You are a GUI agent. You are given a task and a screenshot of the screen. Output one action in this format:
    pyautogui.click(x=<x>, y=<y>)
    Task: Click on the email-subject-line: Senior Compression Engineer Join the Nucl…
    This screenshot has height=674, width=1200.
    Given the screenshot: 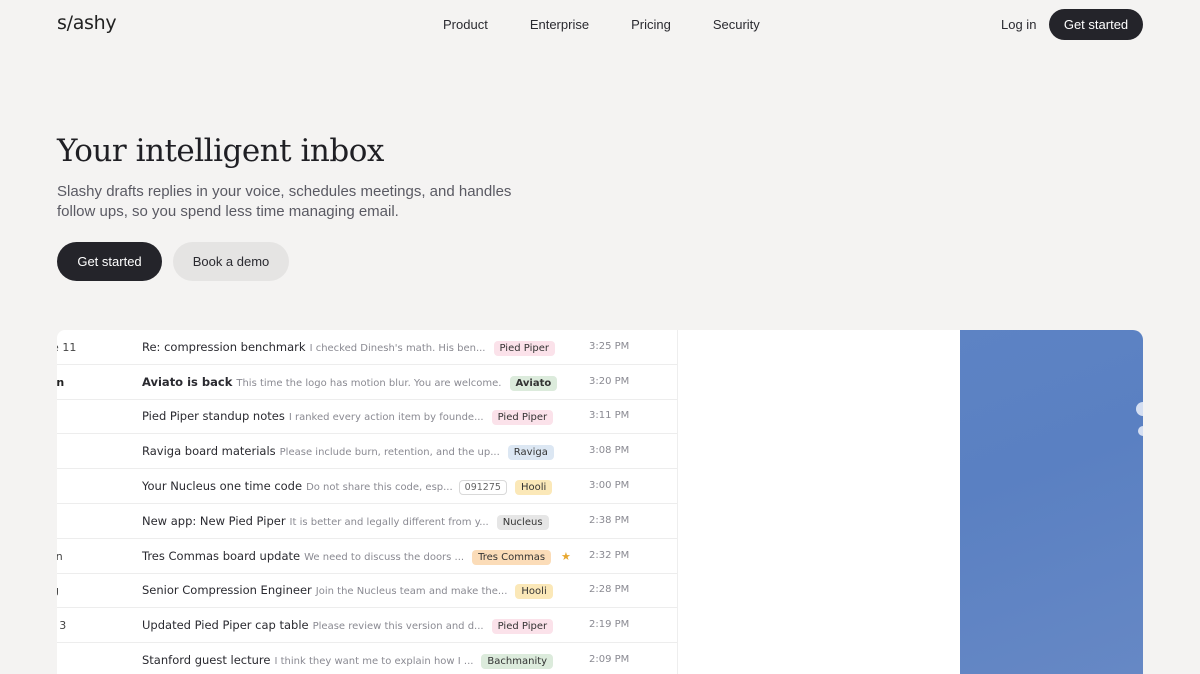 What is the action you would take?
    pyautogui.click(x=347, y=591)
    